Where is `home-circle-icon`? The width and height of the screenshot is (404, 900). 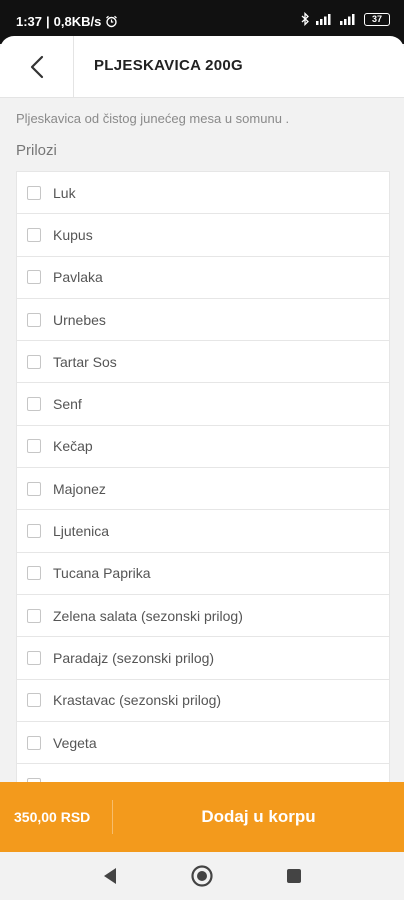
home-circle-icon is located at coordinates (202, 876).